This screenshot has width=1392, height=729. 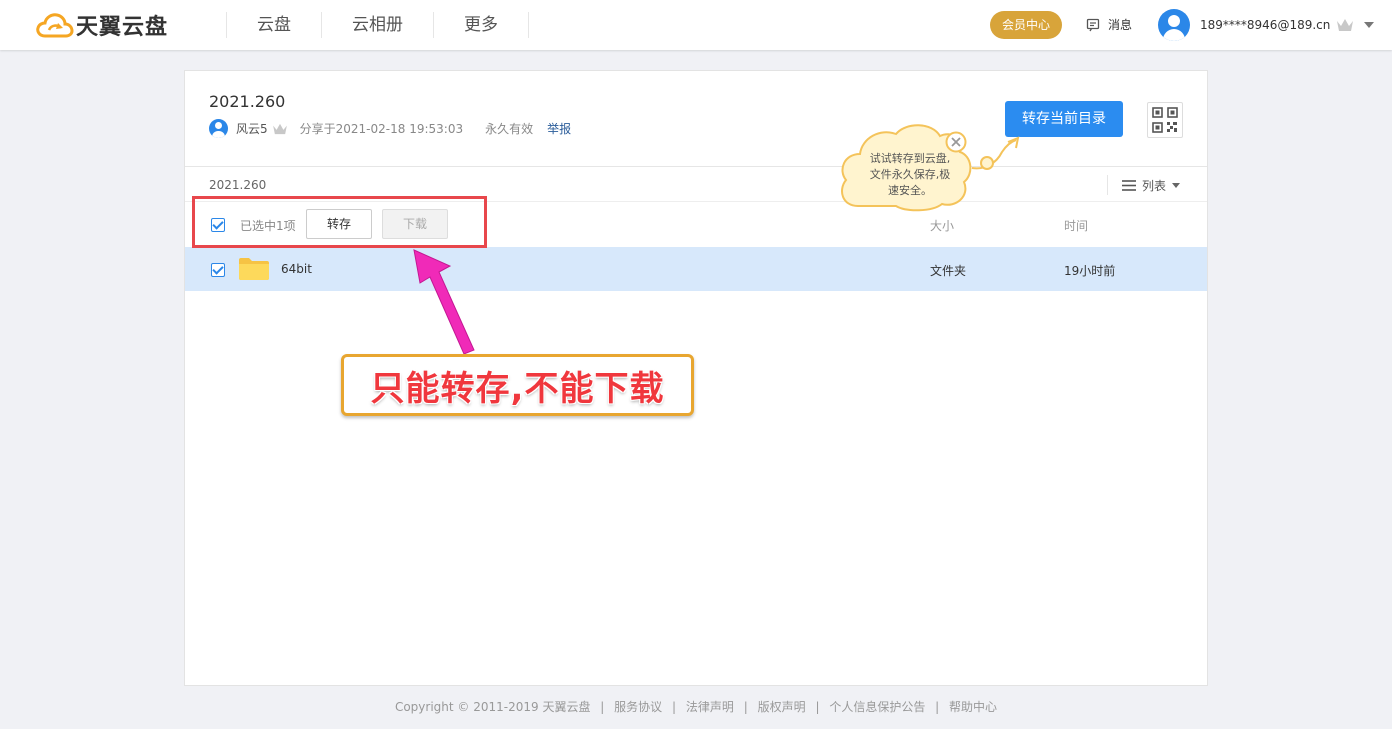 I want to click on share-meta: 风云5 分享于2021-02-18 19:53:03 永久有效 举报, so click(x=390, y=128).